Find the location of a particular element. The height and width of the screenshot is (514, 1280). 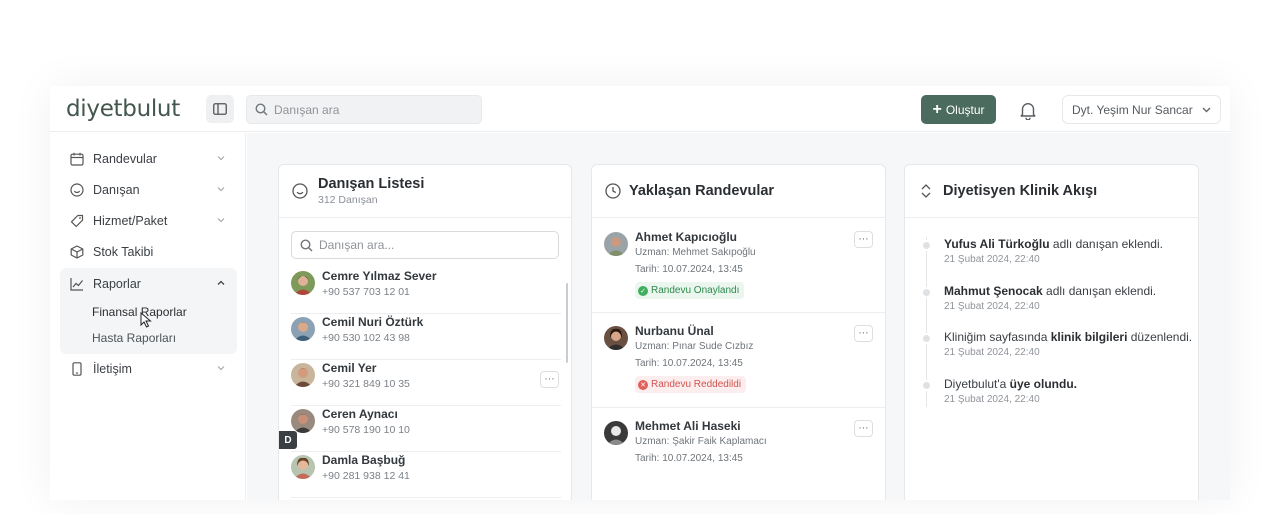

notifications-button is located at coordinates (1028, 110).